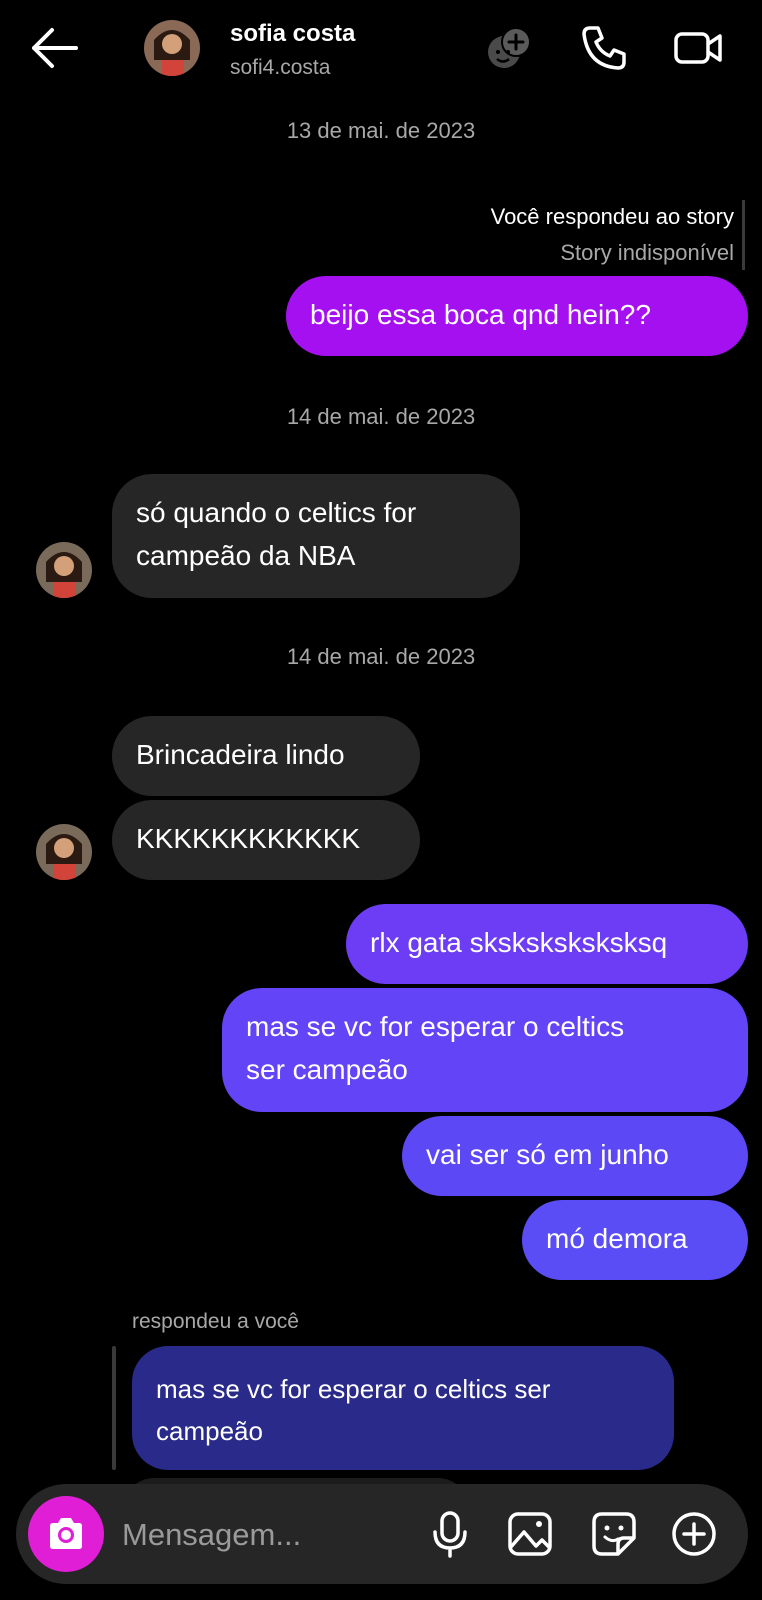  I want to click on video-call-button, so click(698, 48).